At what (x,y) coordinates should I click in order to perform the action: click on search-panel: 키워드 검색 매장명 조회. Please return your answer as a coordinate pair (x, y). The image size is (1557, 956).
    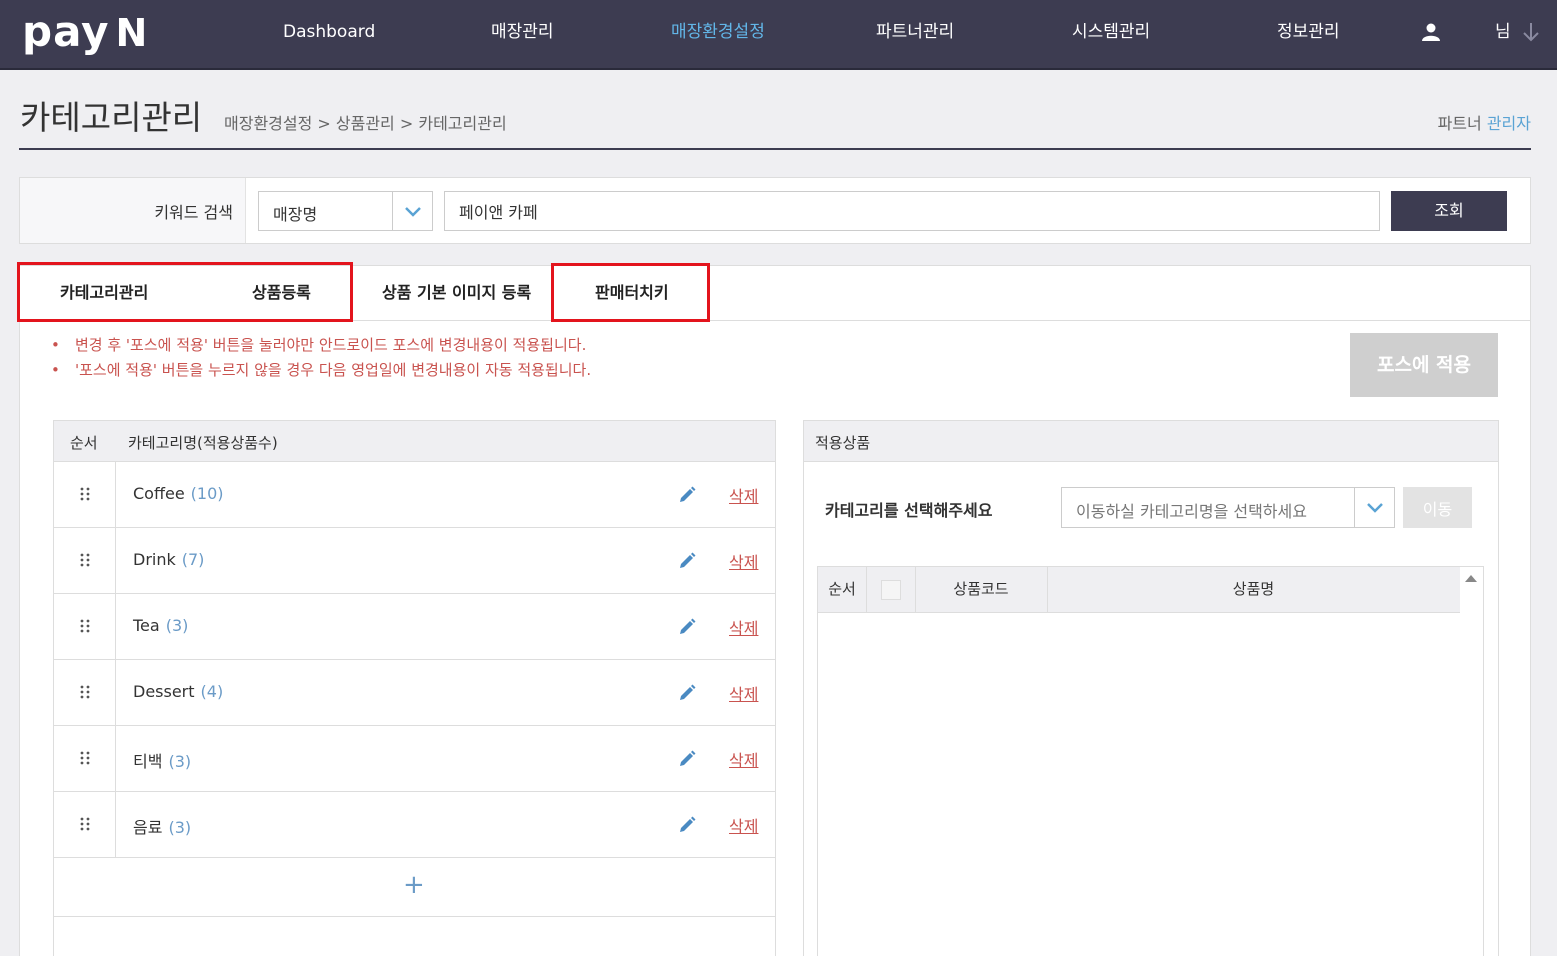
    Looking at the image, I should click on (775, 210).